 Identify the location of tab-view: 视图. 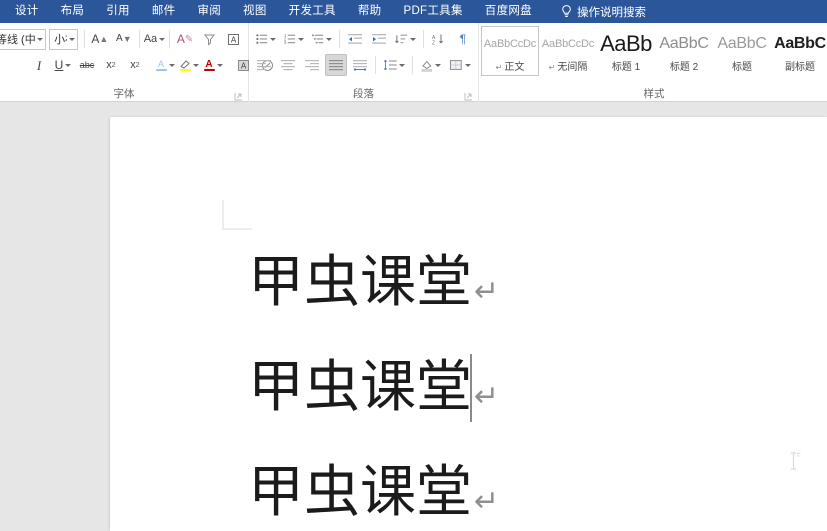
(255, 11).